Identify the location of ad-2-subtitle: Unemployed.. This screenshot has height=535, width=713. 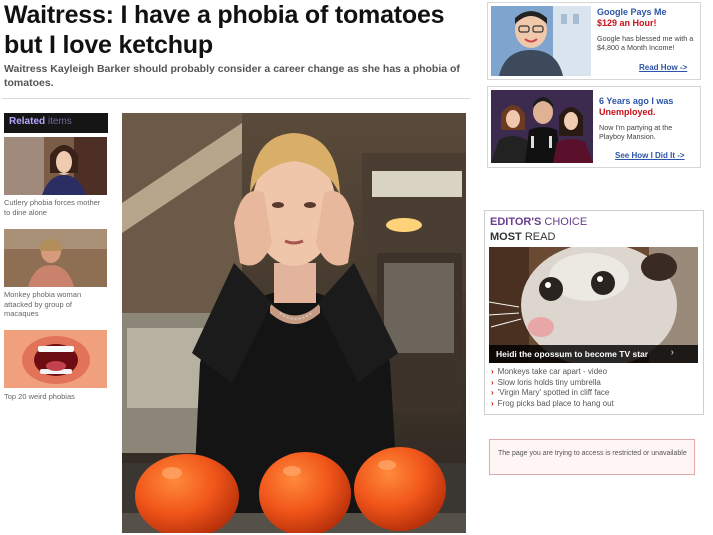
(627, 112).